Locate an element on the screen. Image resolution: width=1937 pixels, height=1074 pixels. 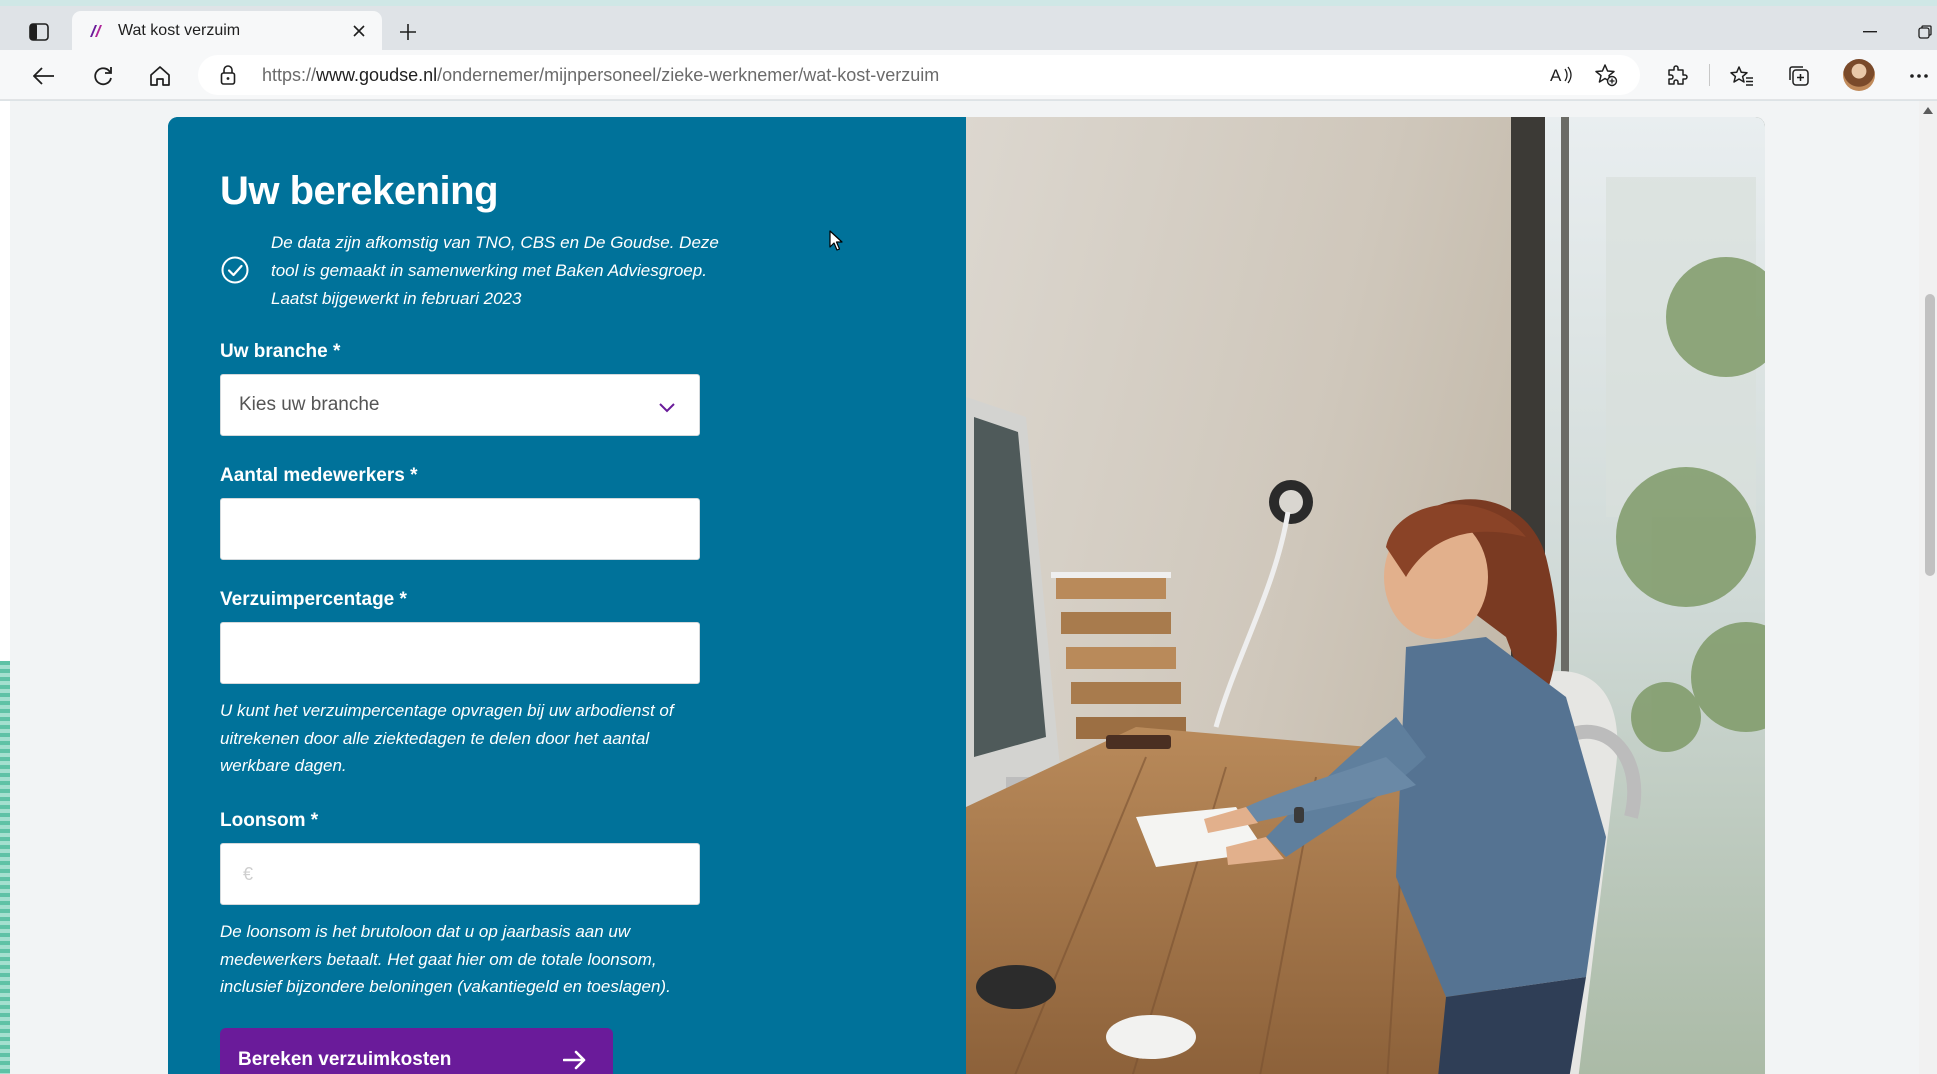
branche-select-value: Kies uw branche is located at coordinates (309, 404).